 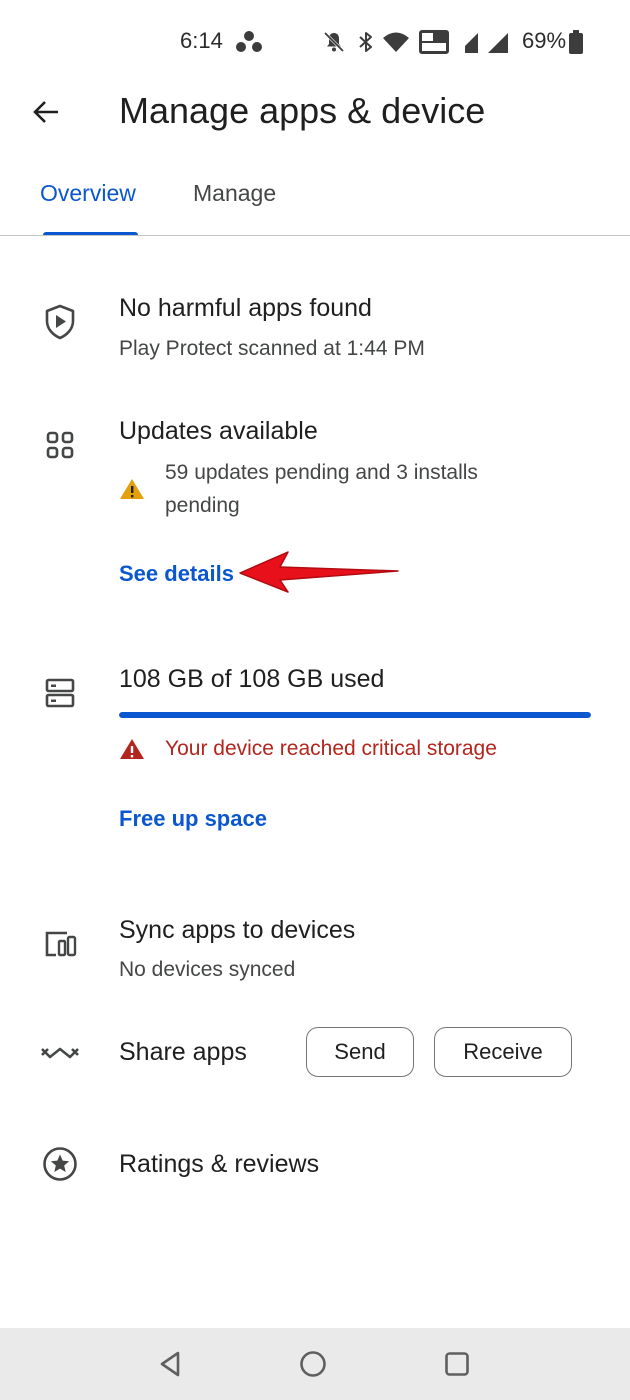 I want to click on protect-title: No harmful apps found, so click(x=245, y=308).